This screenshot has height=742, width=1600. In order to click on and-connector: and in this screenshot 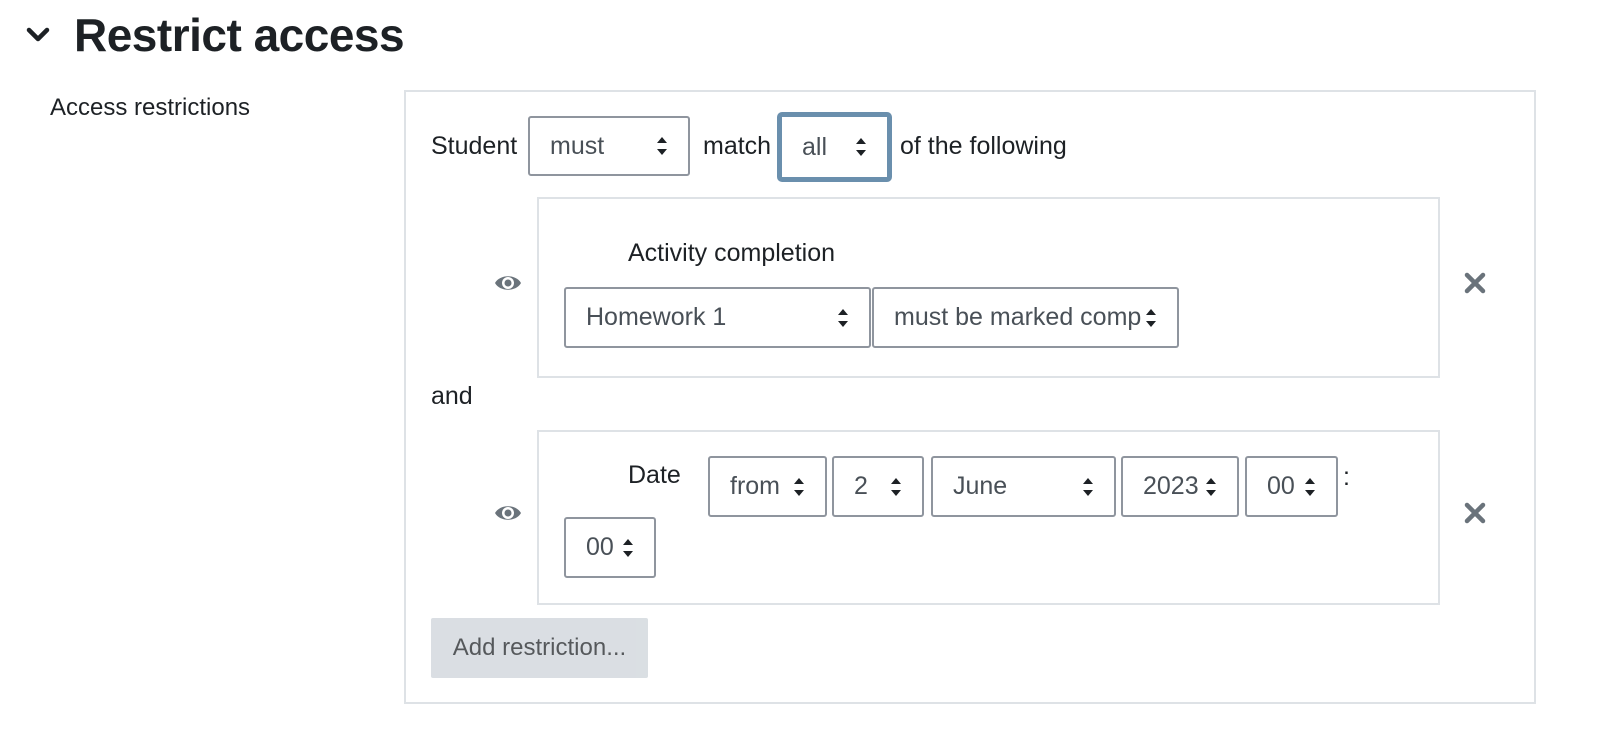, I will do `click(452, 396)`.